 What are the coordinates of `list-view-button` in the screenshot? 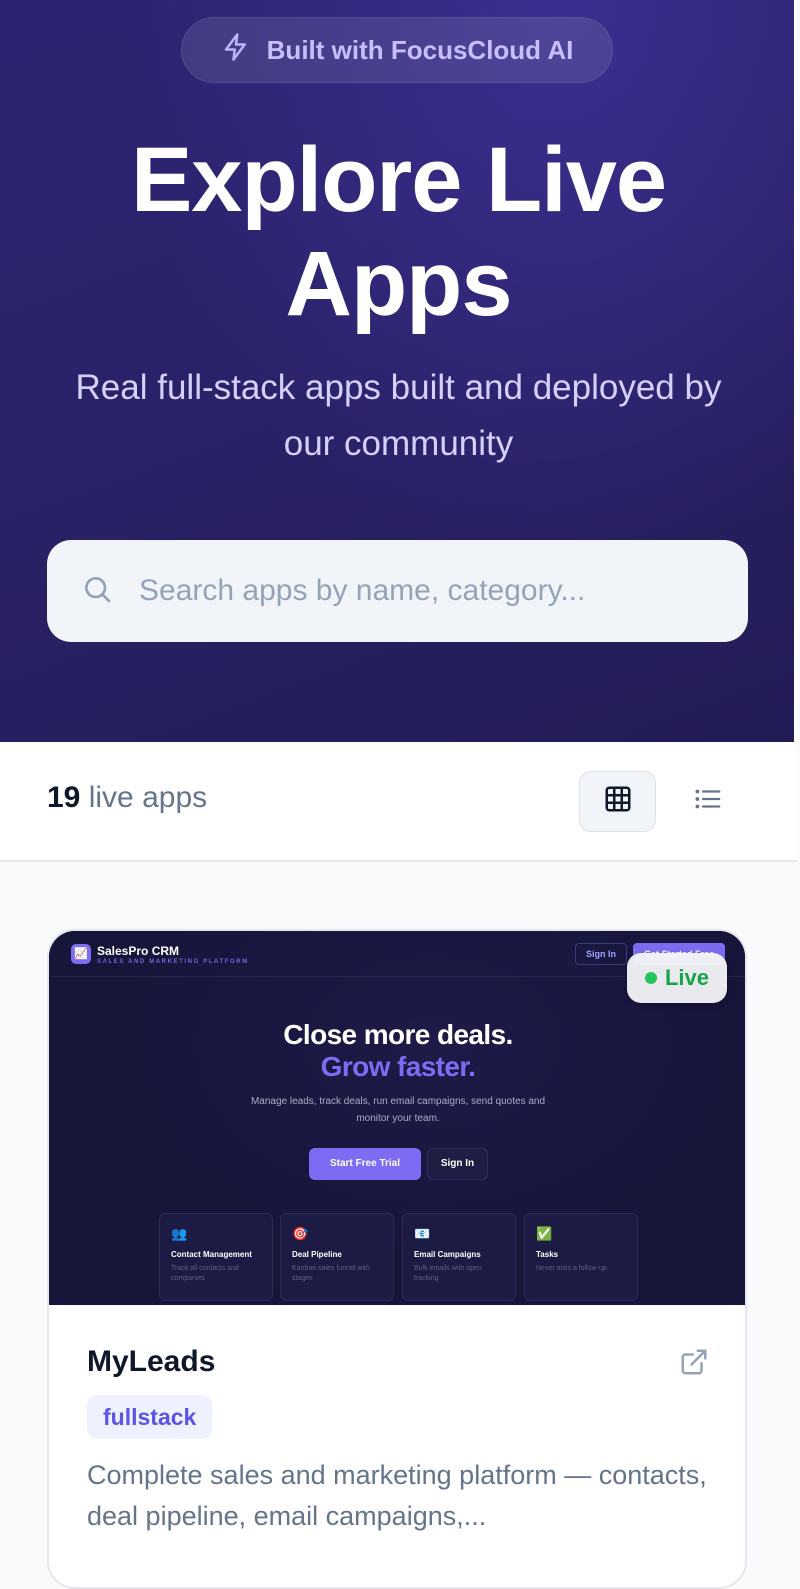 It's located at (707, 801).